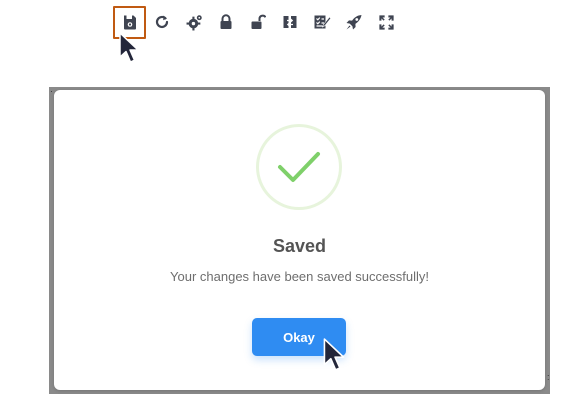 The width and height of the screenshot is (588, 397). I want to click on dialog-title: Saved, so click(299, 246).